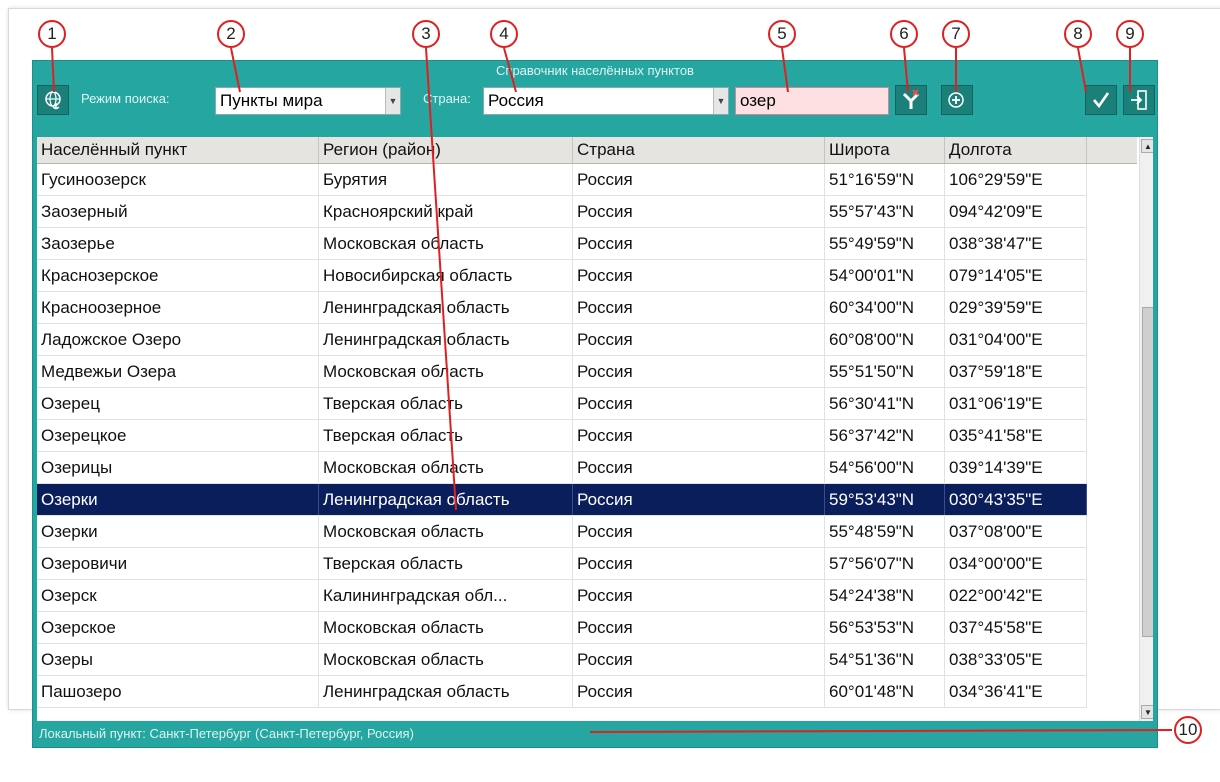 This screenshot has height=782, width=1220. I want to click on cell-latitude: 54°24'38"N, so click(885, 595).